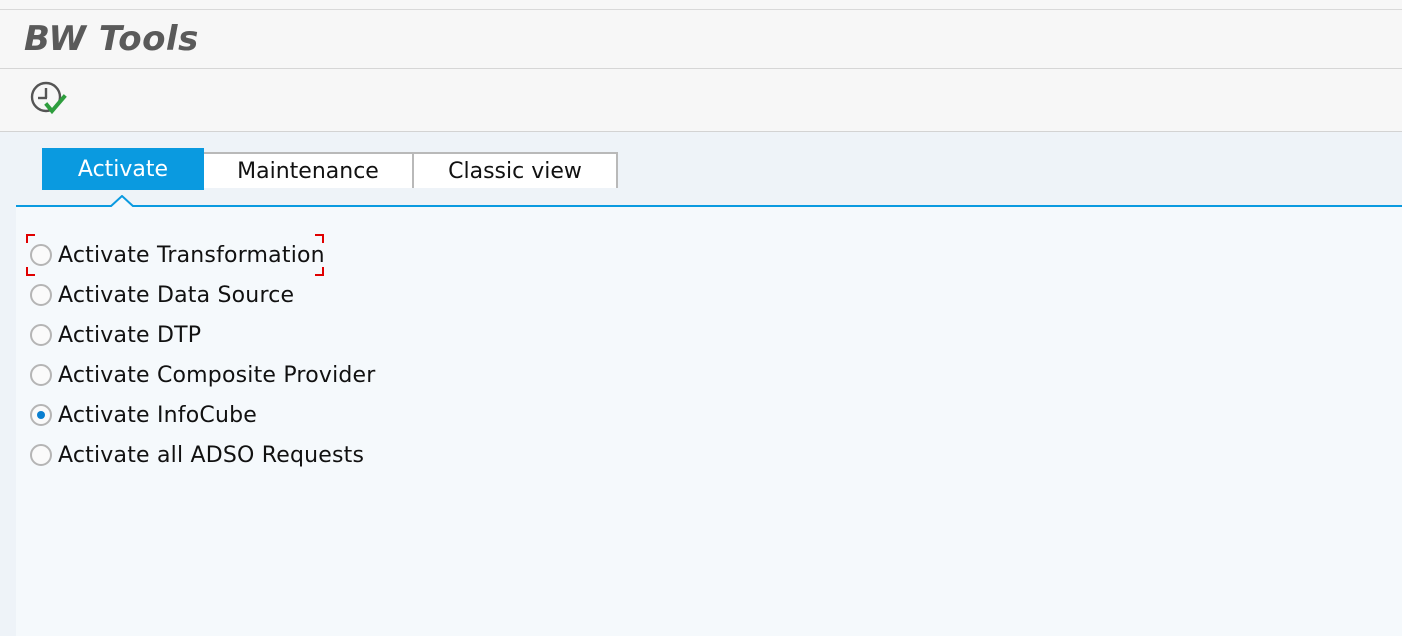 Image resolution: width=1402 pixels, height=636 pixels. Describe the element at coordinates (41, 415) in the screenshot. I see `radio-button-selected` at that location.